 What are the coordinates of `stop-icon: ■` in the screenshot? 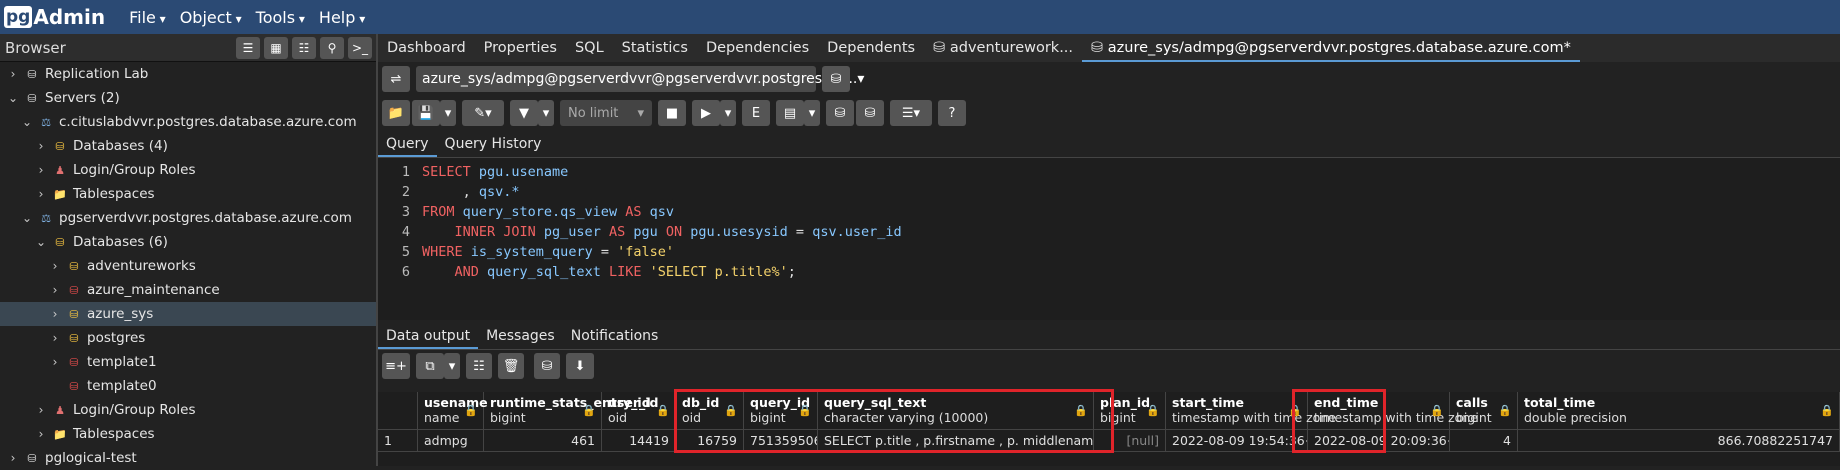 It's located at (672, 113).